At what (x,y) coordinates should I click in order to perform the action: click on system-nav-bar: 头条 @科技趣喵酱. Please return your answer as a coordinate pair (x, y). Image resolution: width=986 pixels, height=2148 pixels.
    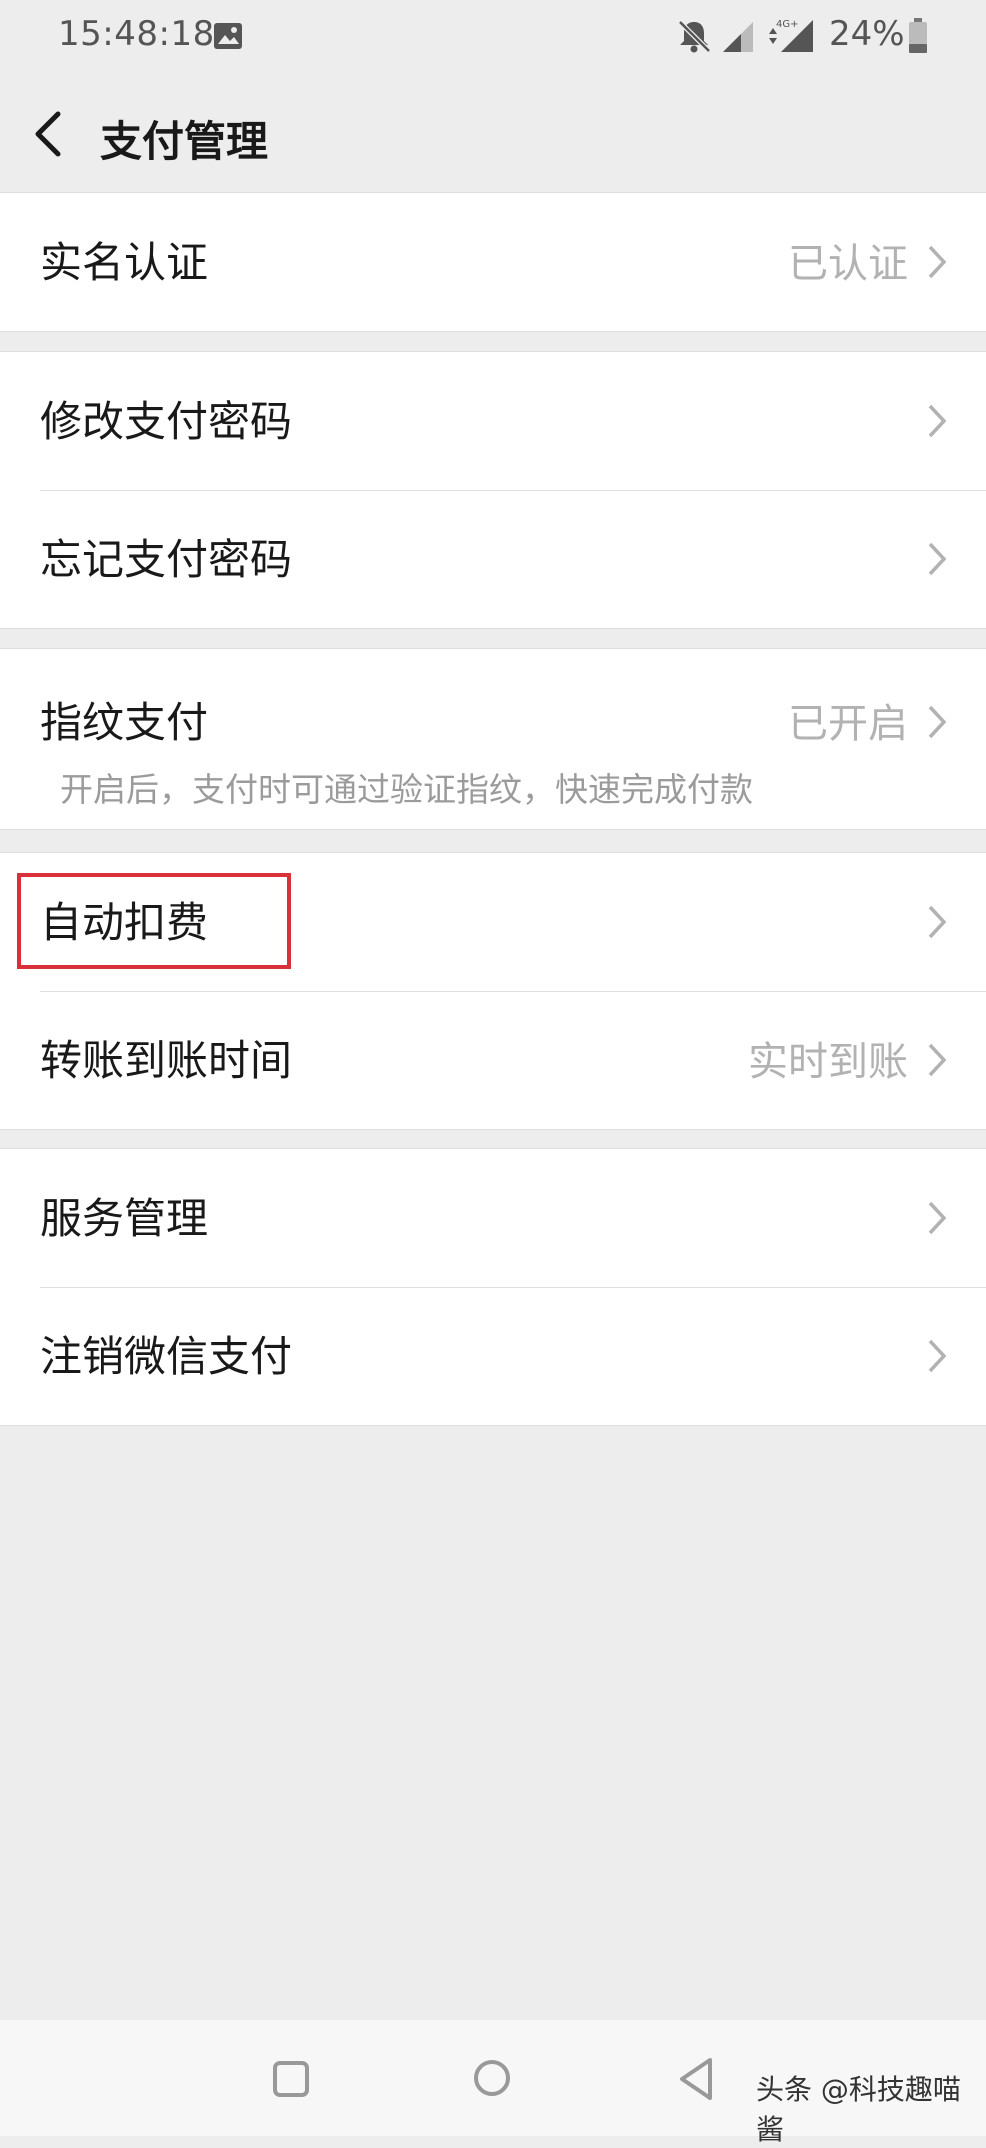
    Looking at the image, I should click on (493, 2083).